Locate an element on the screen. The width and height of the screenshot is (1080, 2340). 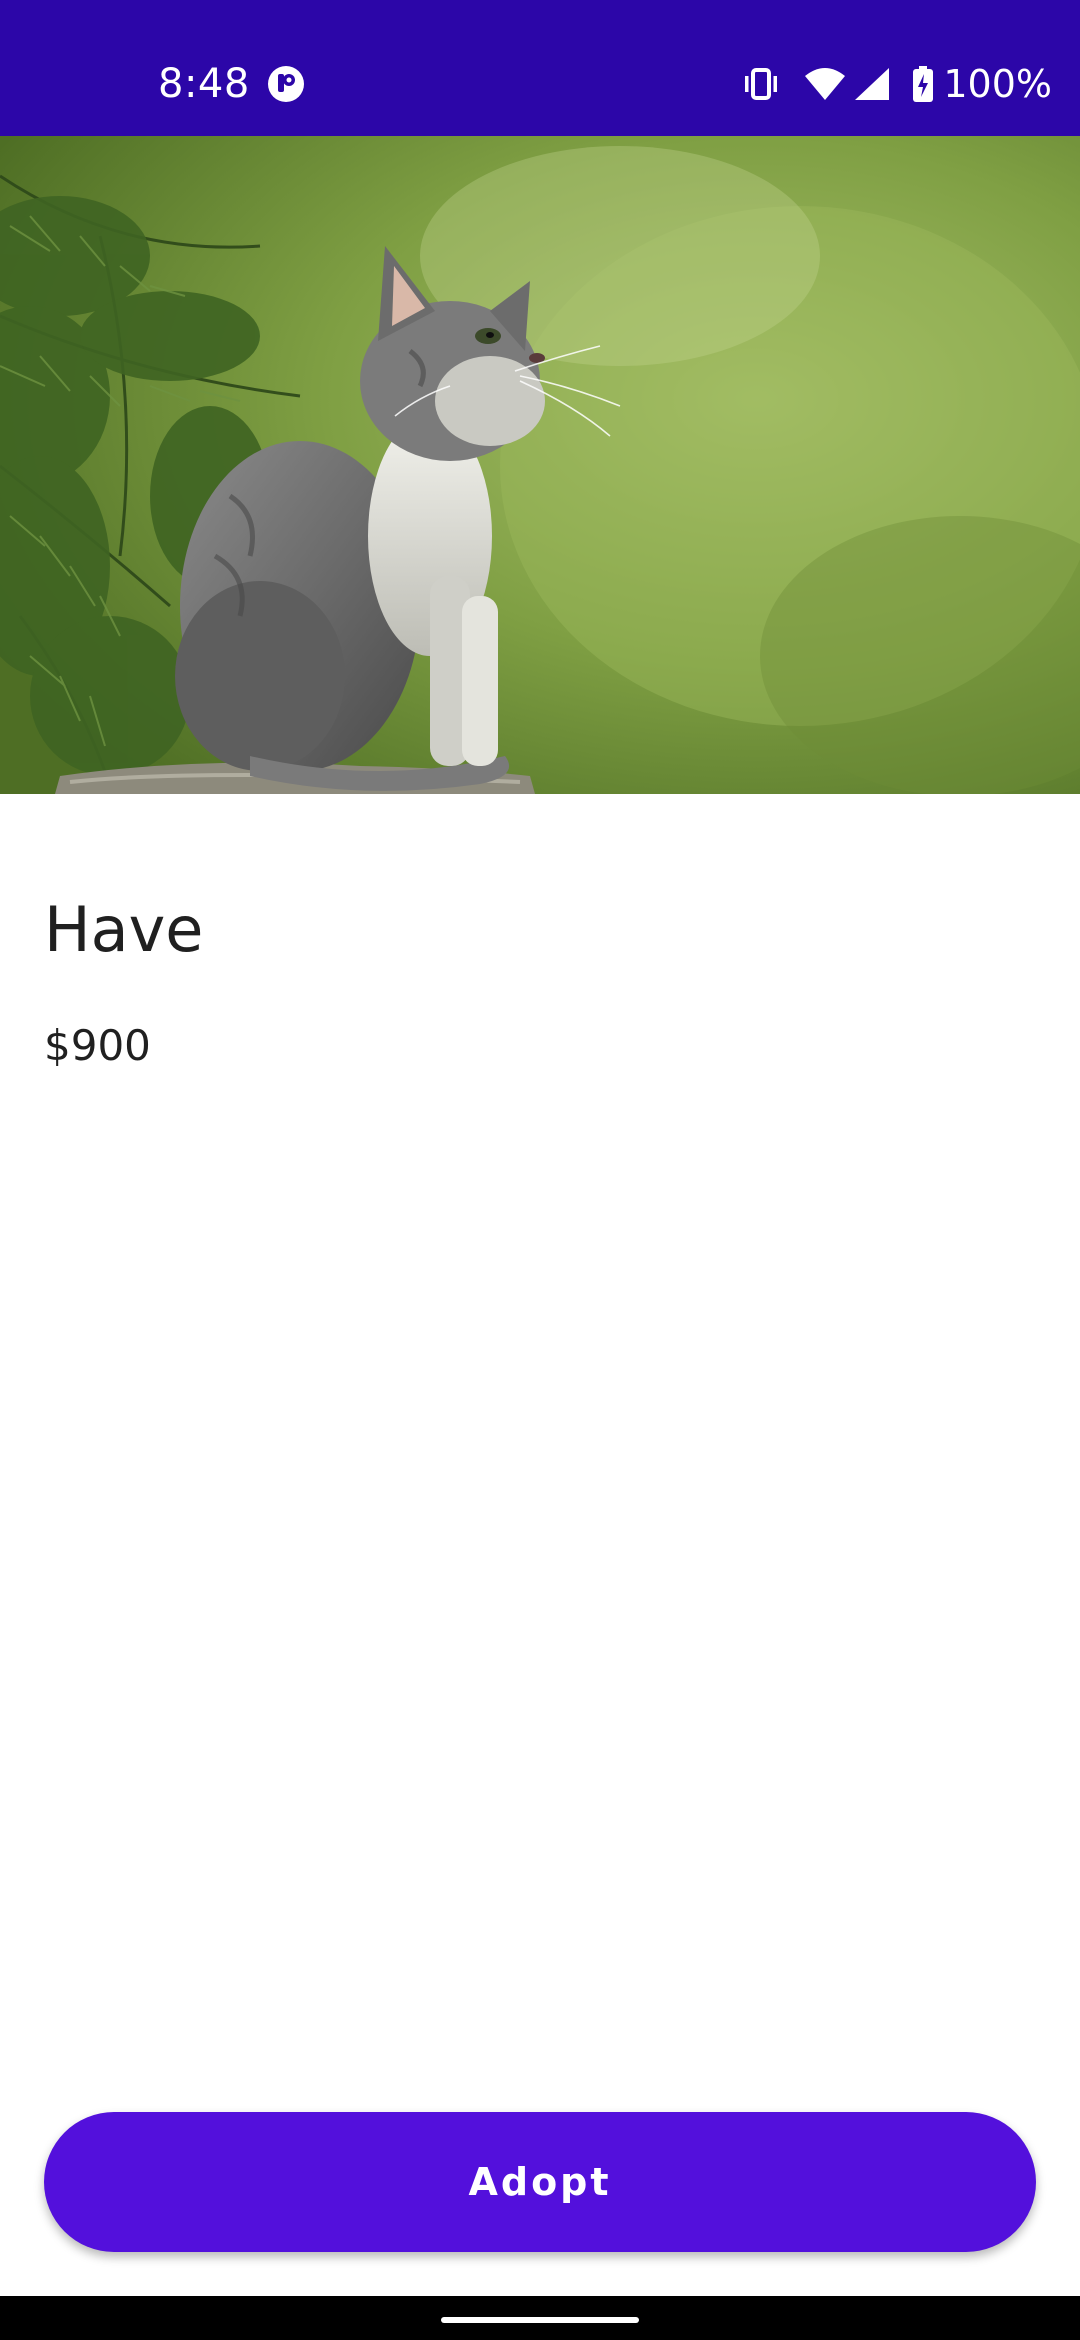
status-icons: 100% is located at coordinates (896, 84).